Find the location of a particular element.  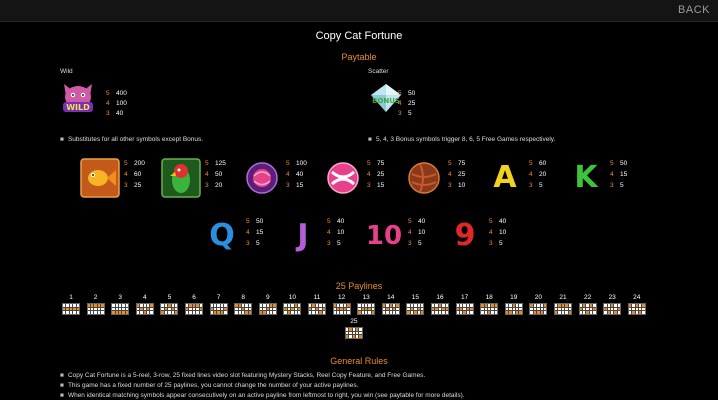

payline-9: 9 is located at coordinates (268, 304).